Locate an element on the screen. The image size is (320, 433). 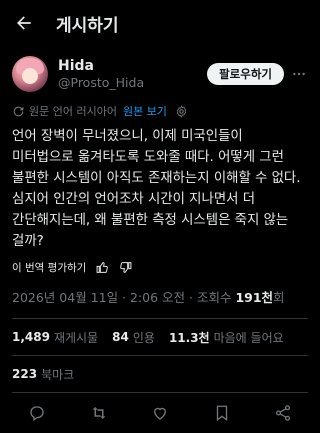
translation-settings-button is located at coordinates (181, 111).